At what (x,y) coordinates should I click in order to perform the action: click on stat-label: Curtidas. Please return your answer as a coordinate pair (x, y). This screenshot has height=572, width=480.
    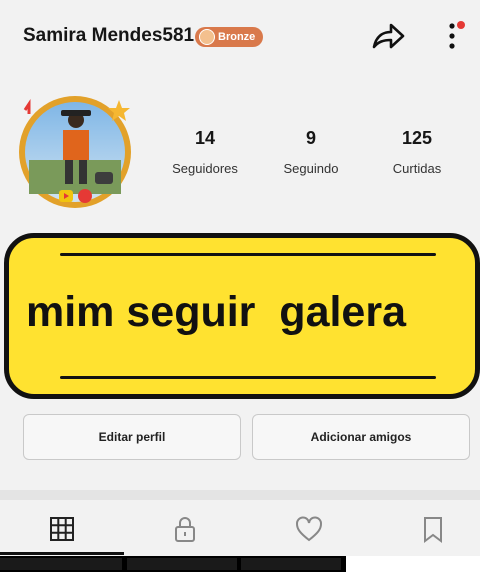
    Looking at the image, I should click on (417, 168).